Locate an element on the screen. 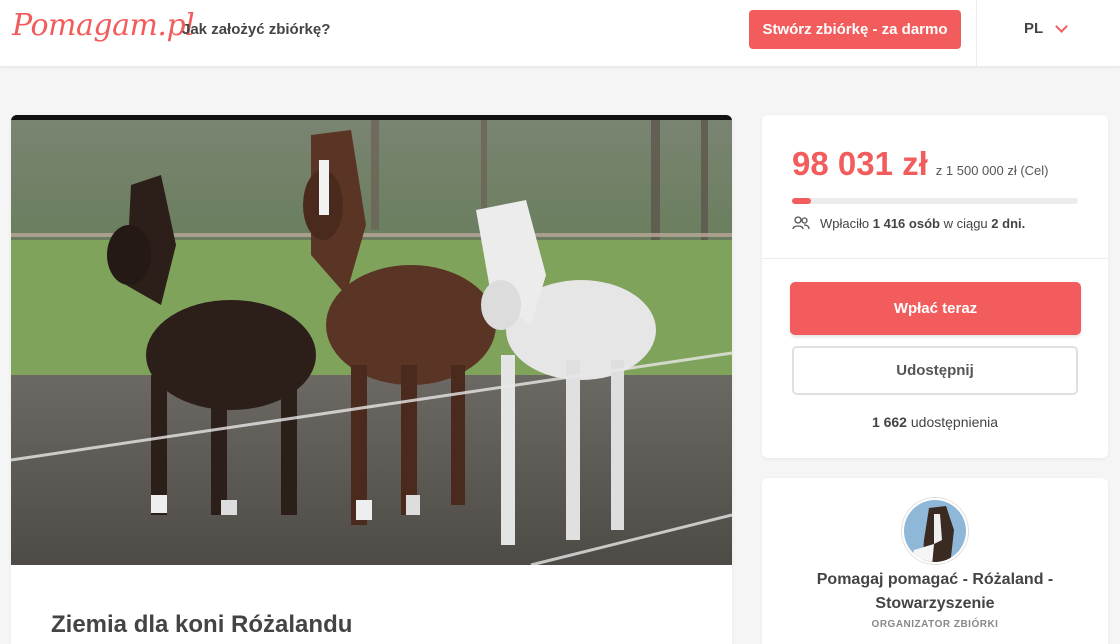 The image size is (1120, 644). organizer-avatar is located at coordinates (935, 531).